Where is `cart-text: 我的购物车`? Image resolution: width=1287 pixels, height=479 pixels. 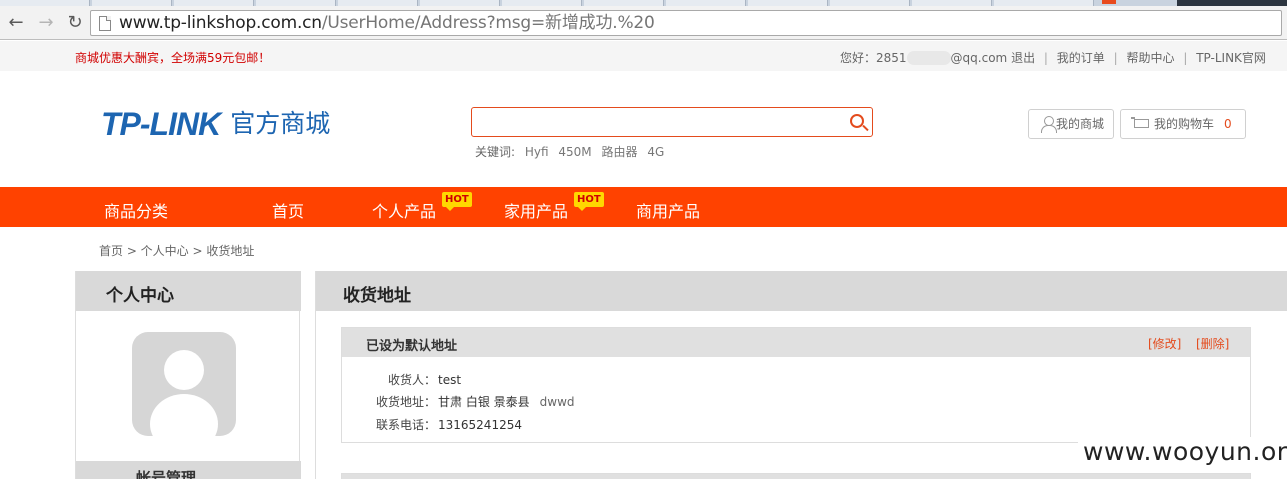
cart-text: 我的购物车 is located at coordinates (1184, 124).